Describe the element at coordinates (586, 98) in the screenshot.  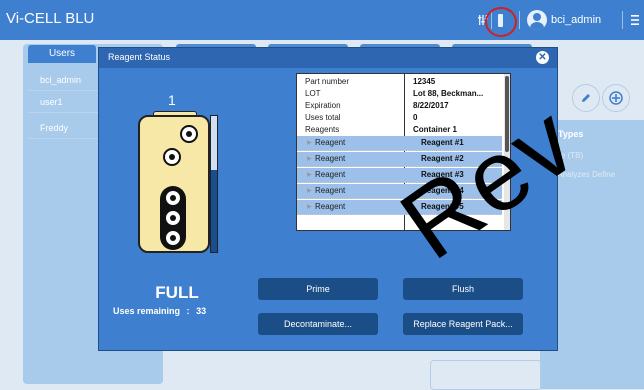
I see `edit-button` at that location.